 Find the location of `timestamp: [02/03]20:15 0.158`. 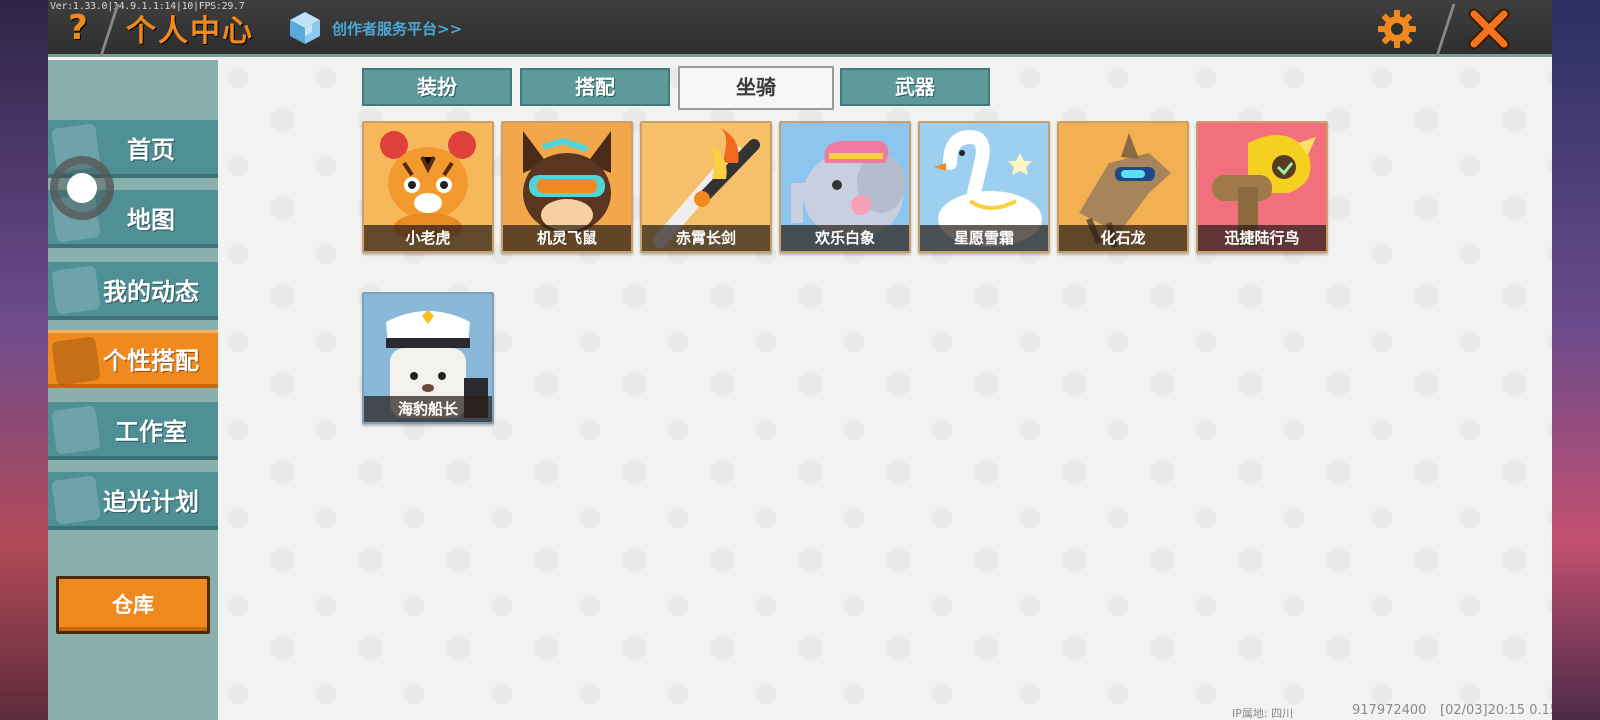

timestamp: [02/03]20:15 0.158 is located at coordinates (1496, 710).